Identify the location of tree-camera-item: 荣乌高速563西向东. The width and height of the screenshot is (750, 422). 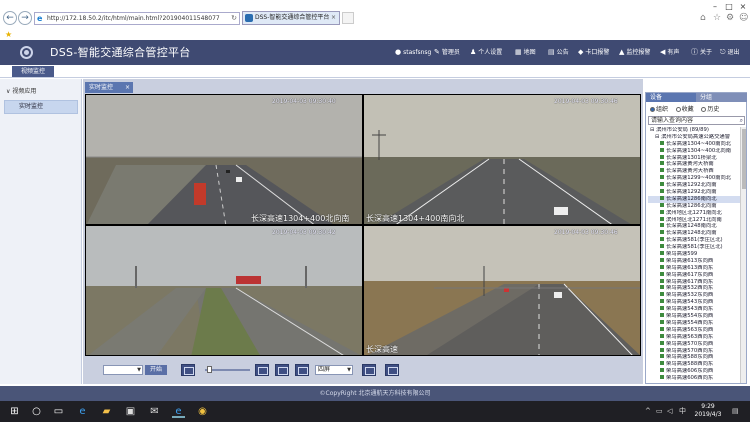
(694, 337).